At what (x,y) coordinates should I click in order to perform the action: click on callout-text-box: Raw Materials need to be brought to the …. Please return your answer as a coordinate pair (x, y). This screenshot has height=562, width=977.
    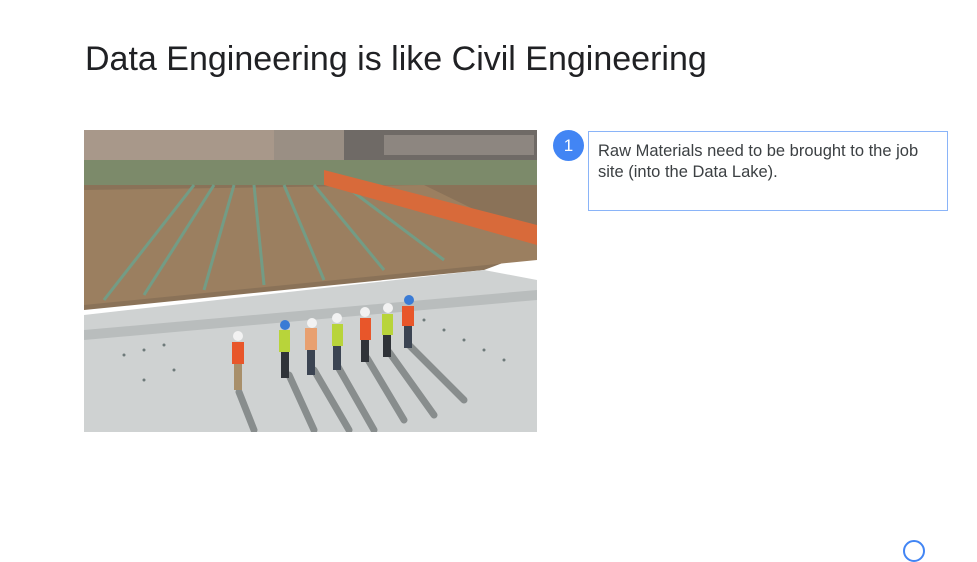
    Looking at the image, I should click on (768, 171).